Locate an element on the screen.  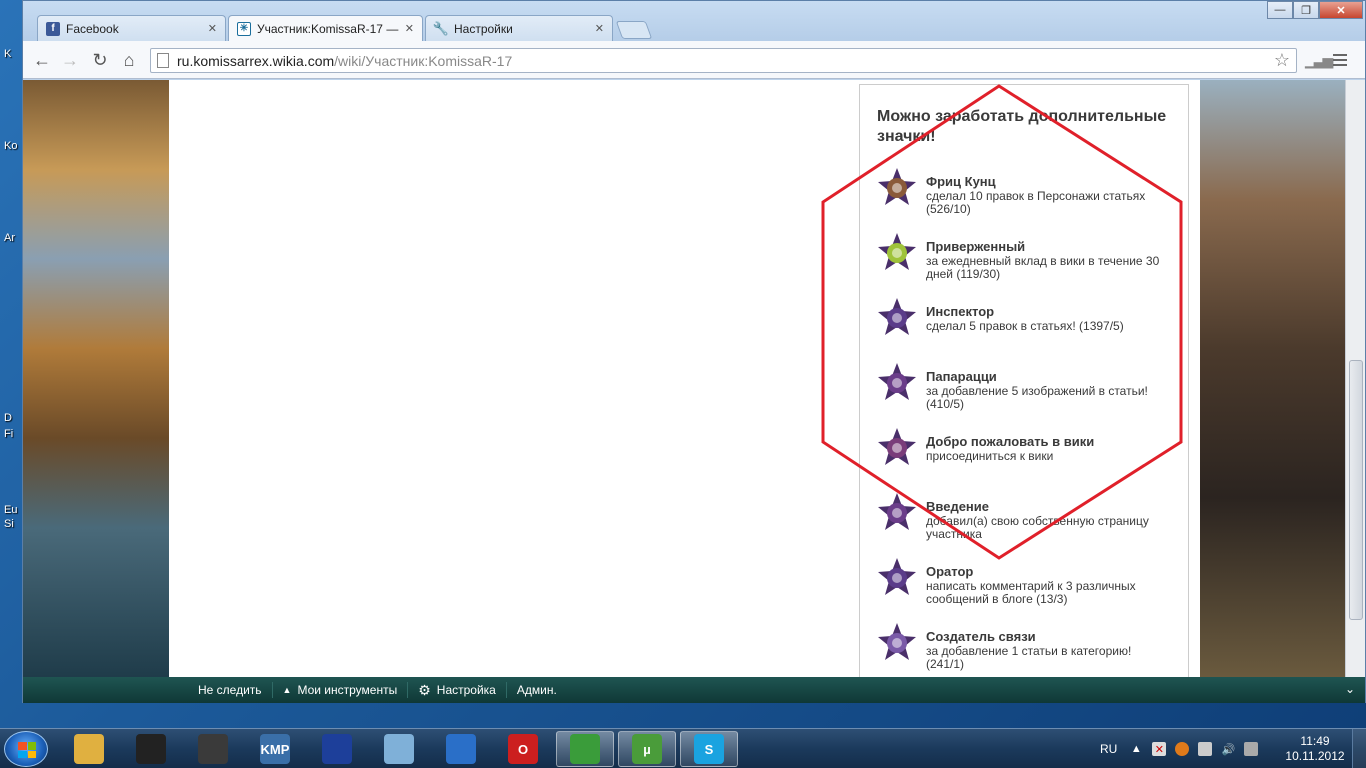
desktop-label: Fi is located at coordinates (8, 434).